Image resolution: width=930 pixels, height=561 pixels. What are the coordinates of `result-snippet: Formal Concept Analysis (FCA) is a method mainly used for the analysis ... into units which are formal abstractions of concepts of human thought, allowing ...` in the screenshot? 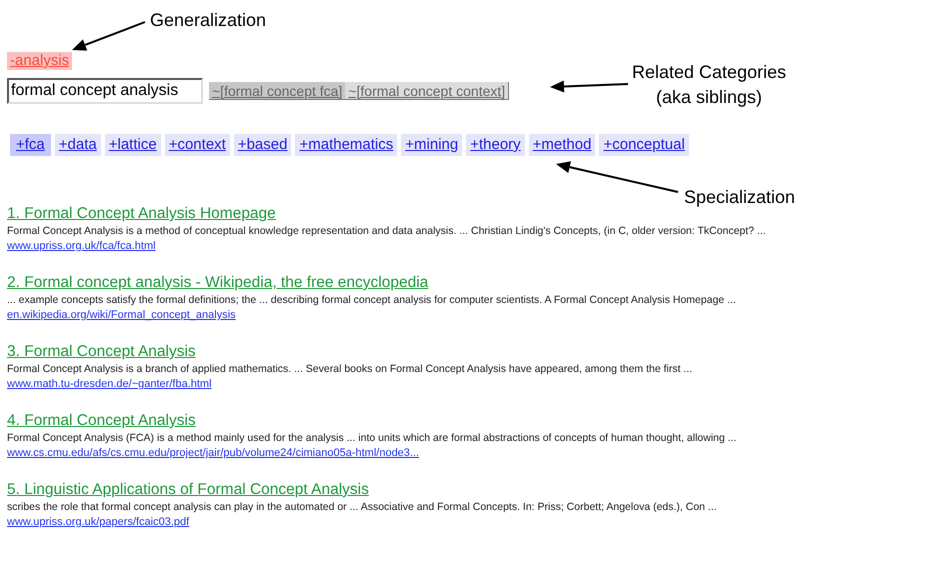 It's located at (372, 438).